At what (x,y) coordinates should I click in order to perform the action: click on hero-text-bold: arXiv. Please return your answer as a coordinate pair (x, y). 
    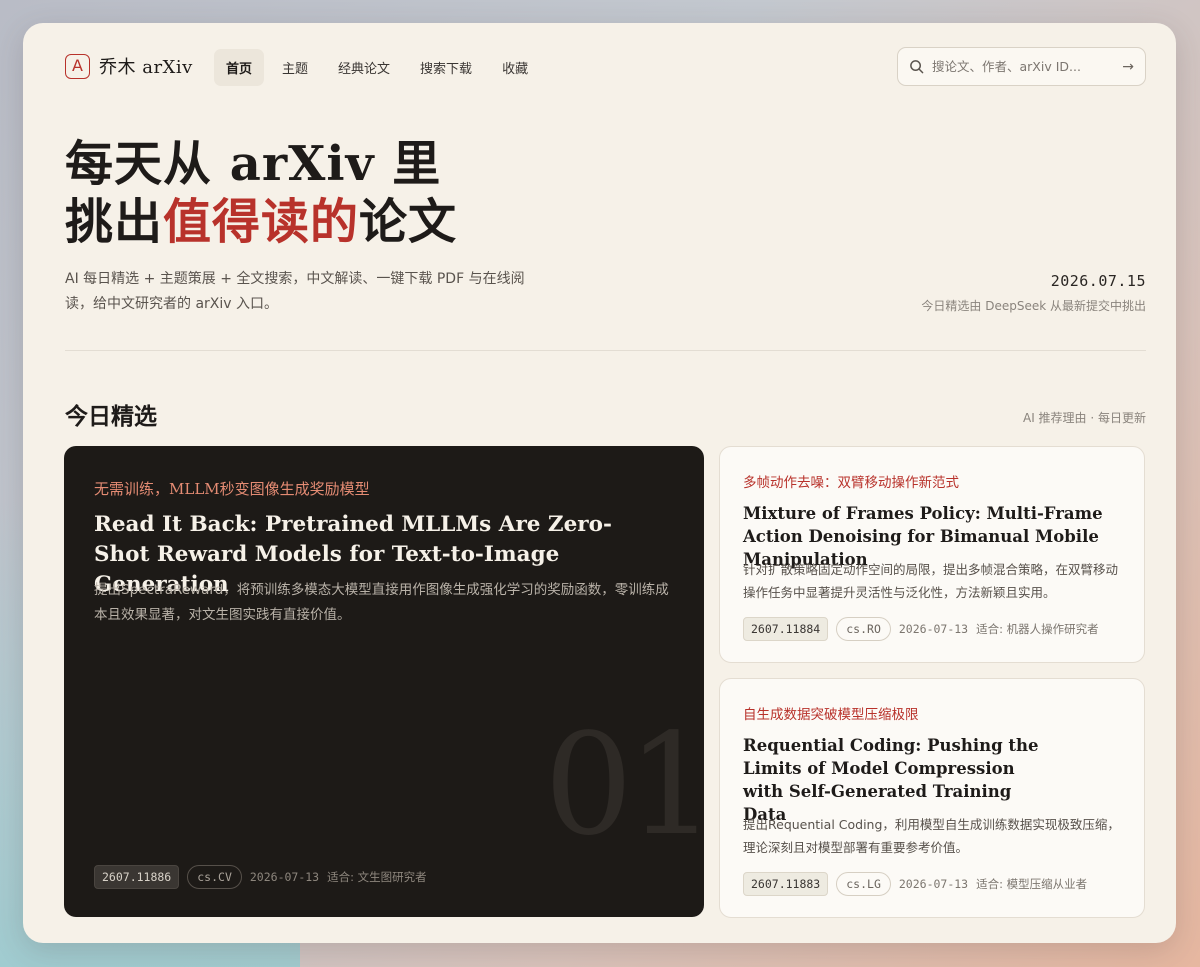
    Looking at the image, I should click on (302, 164).